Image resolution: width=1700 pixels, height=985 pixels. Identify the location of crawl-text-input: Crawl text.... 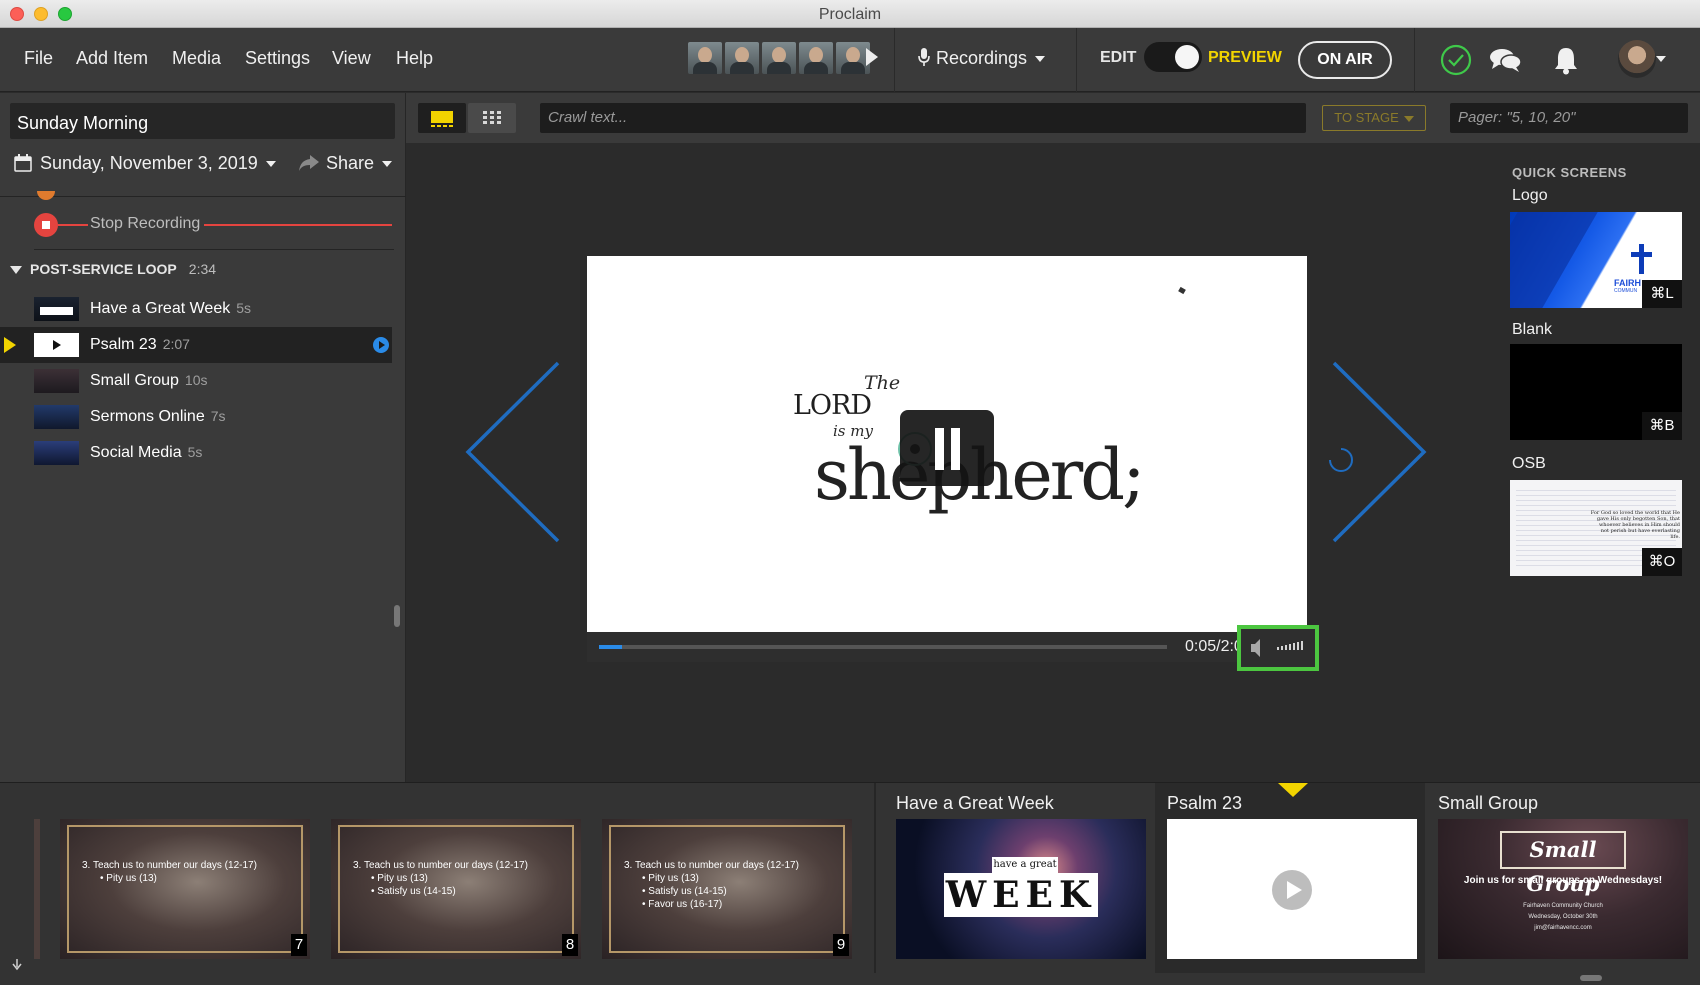
(923, 118).